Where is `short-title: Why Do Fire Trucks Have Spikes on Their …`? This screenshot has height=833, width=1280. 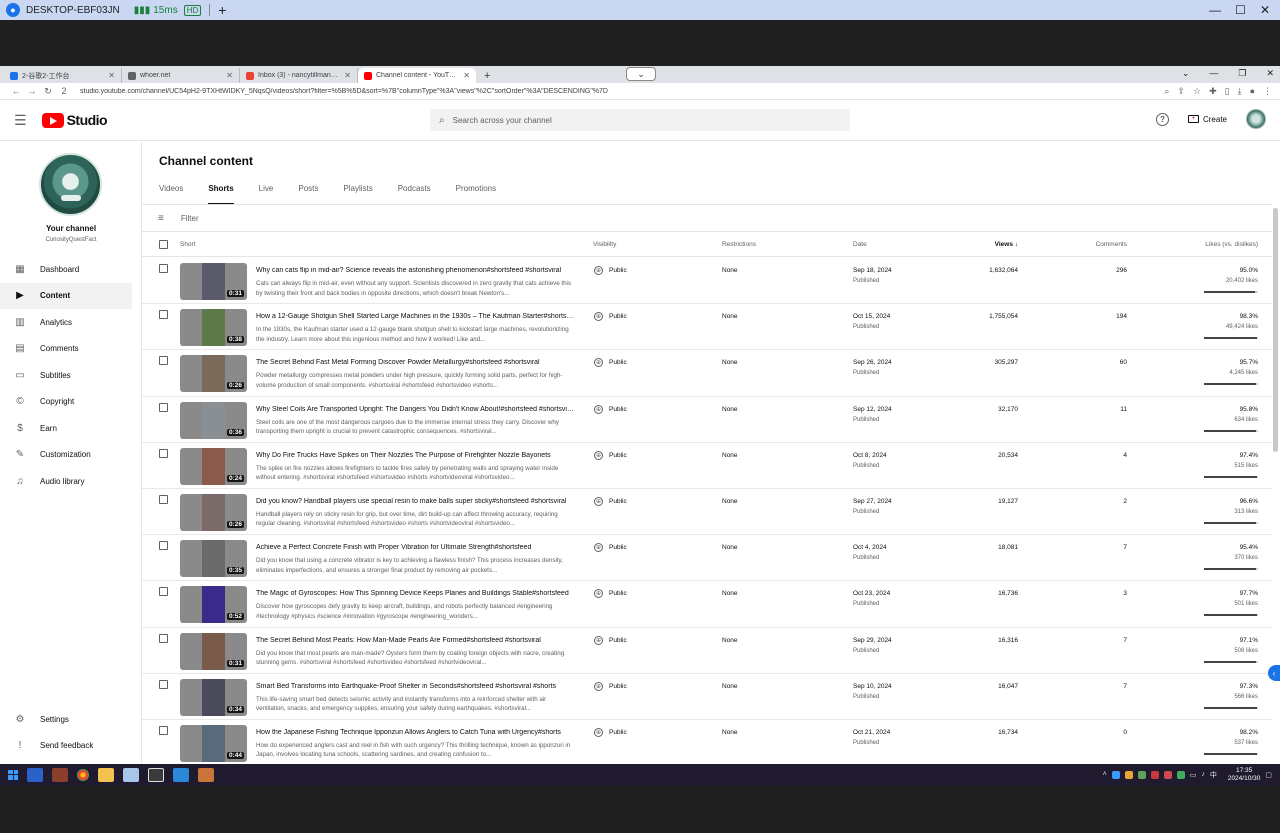 short-title: Why Do Fire Trucks Have Spikes on Their … is located at coordinates (415, 455).